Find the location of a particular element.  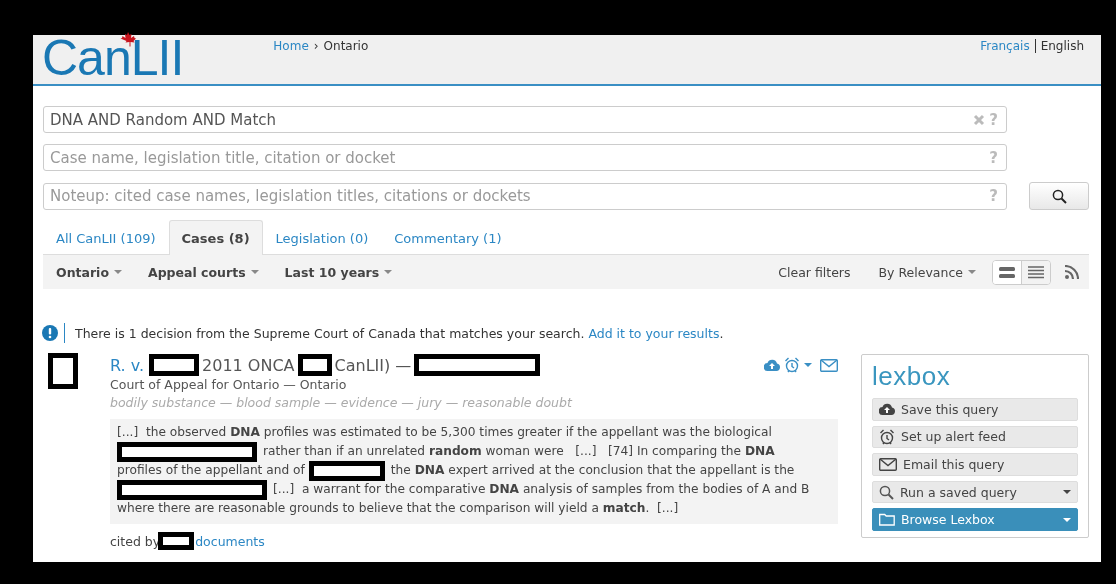

result-tab: All CanLII (109) is located at coordinates (106, 237).